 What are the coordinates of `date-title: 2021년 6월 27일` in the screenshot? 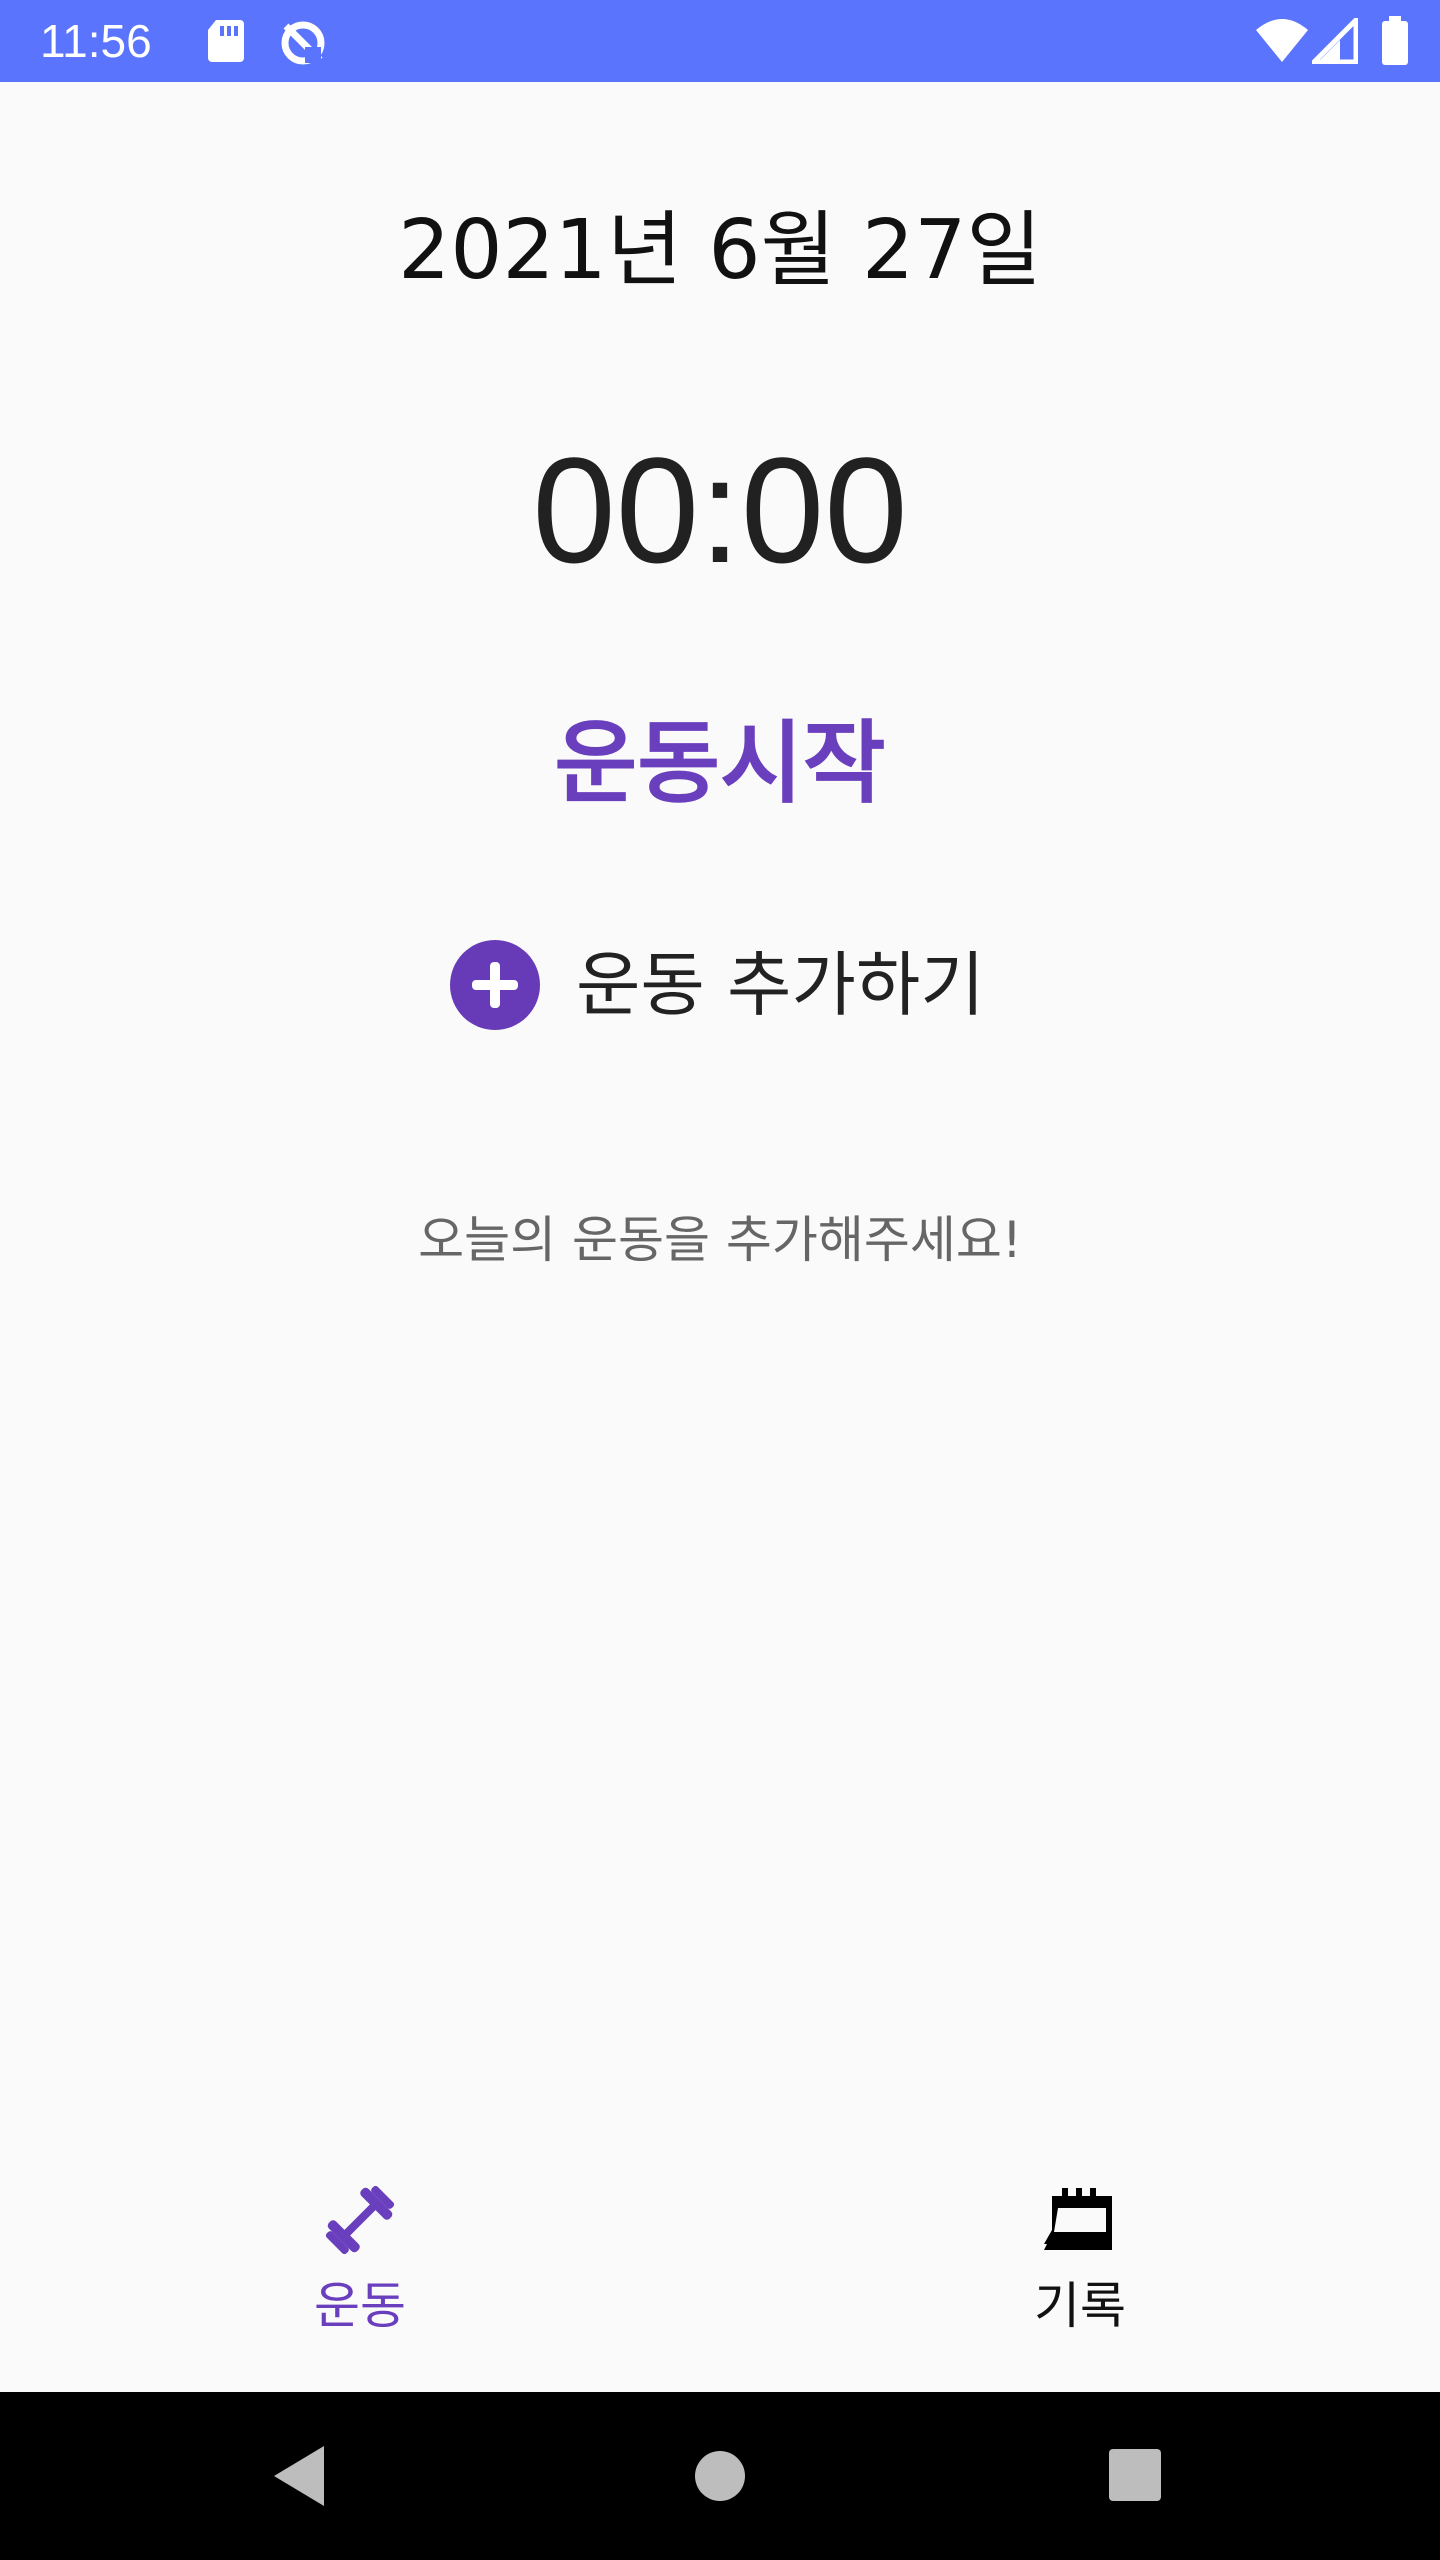 It's located at (720, 250).